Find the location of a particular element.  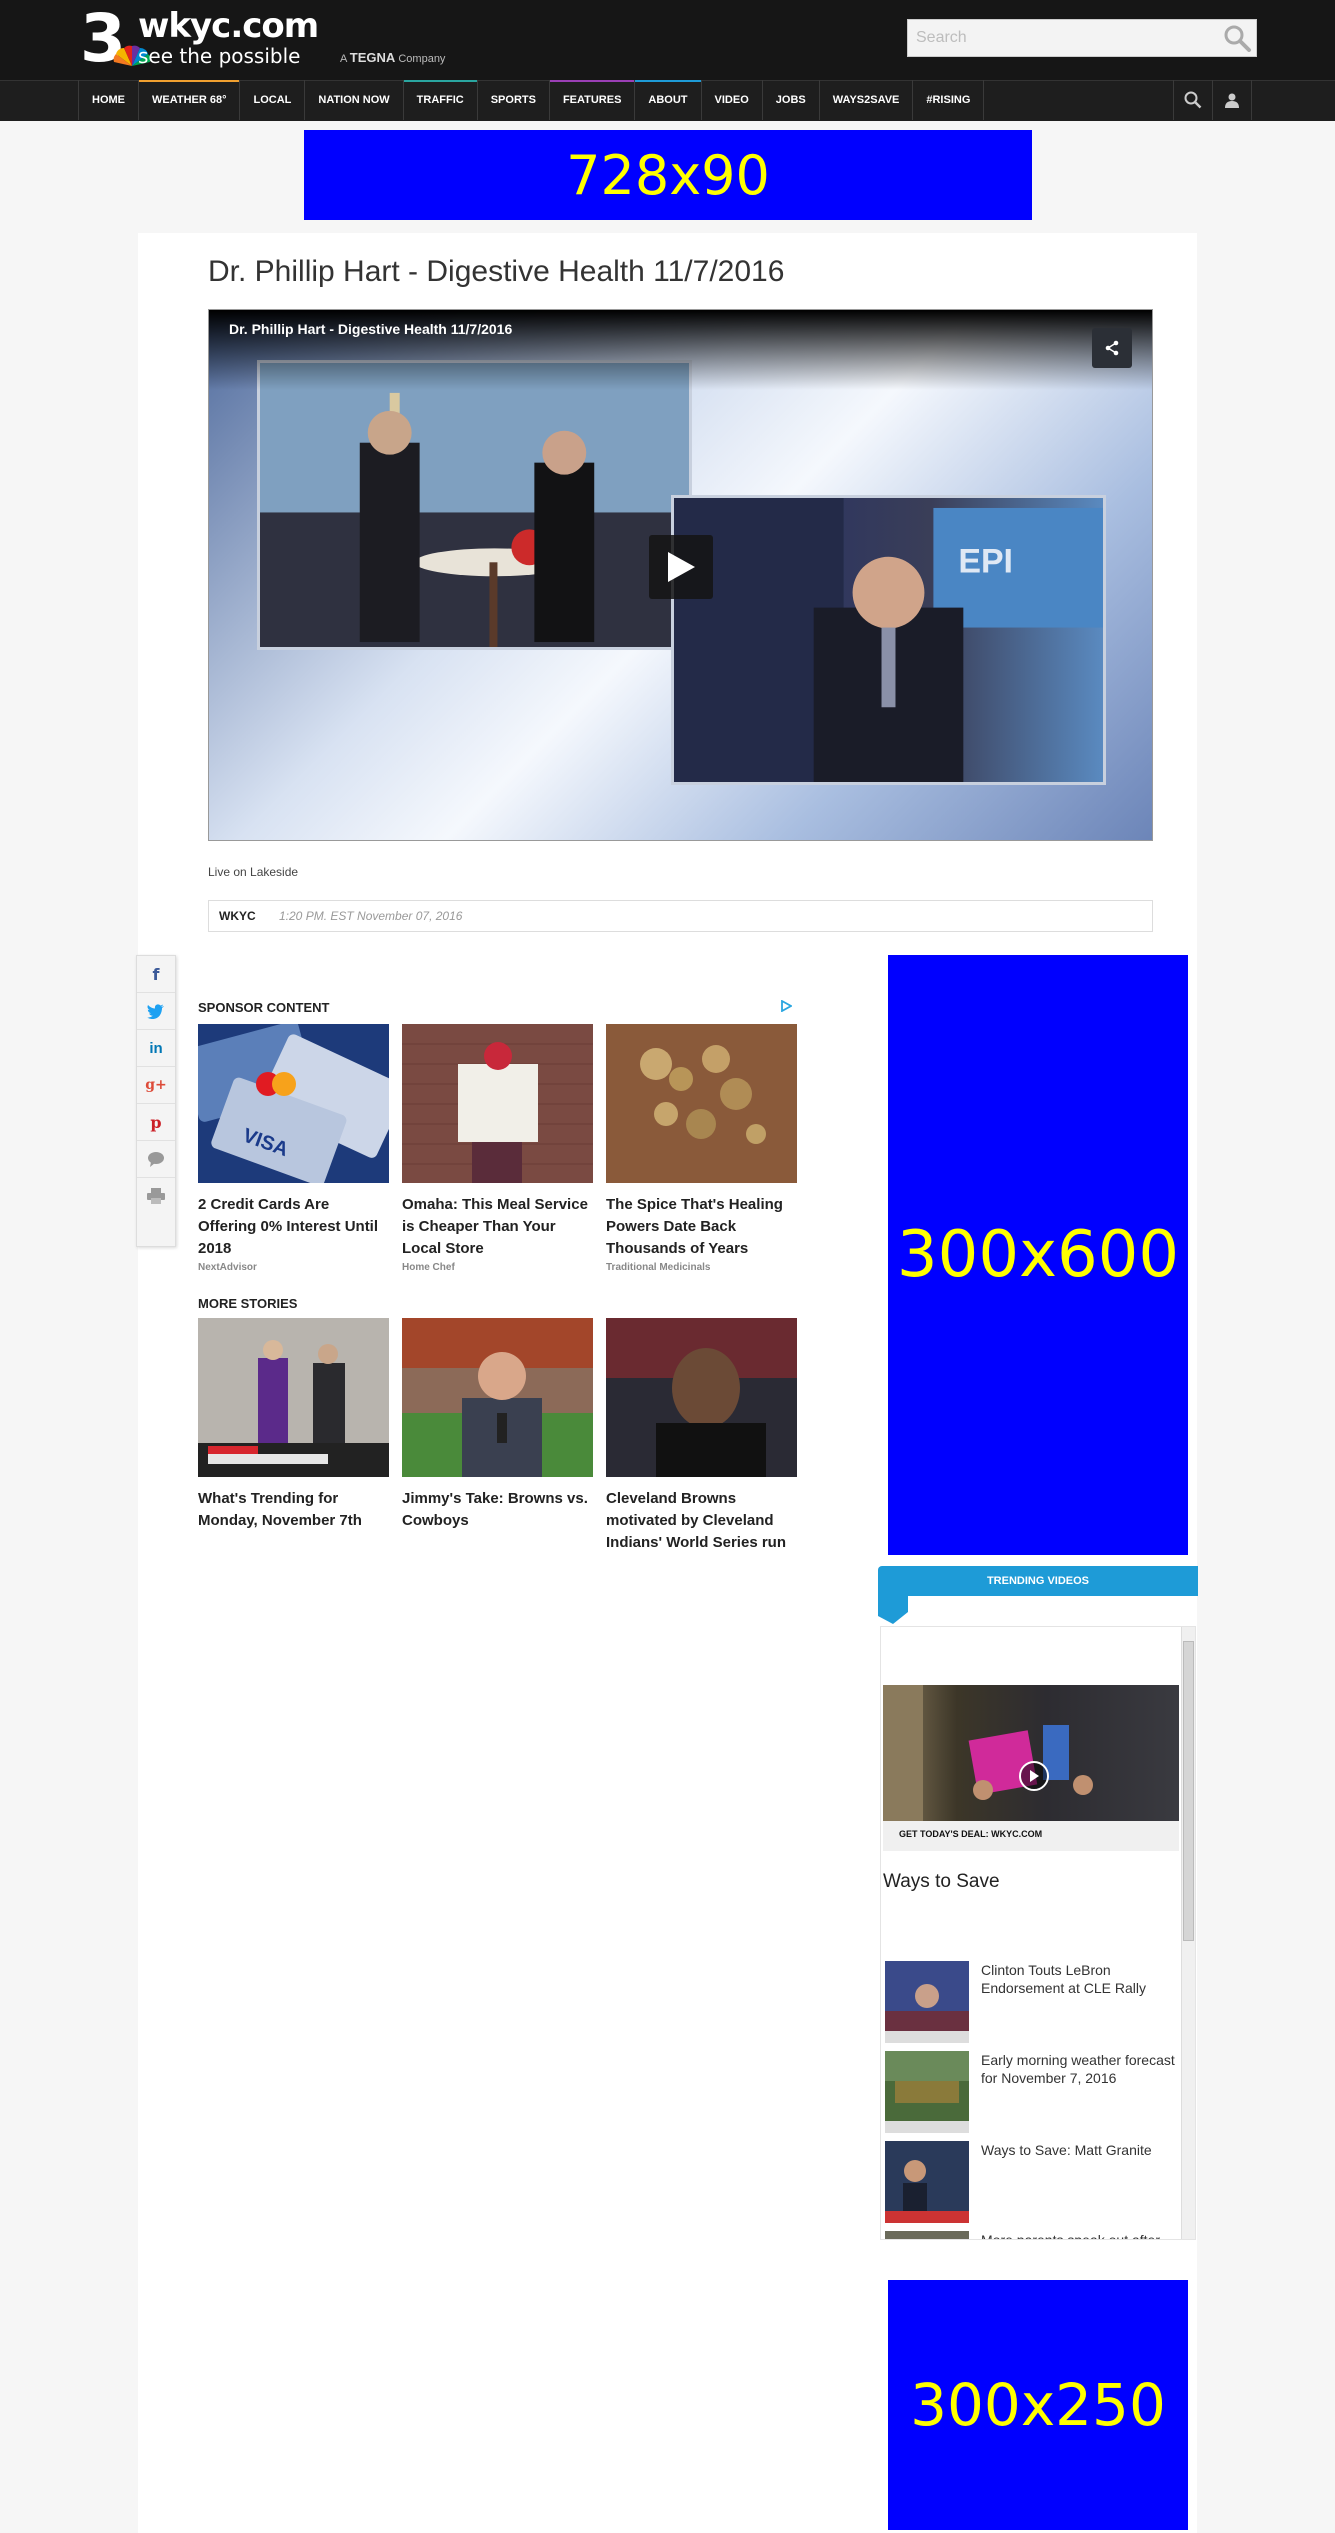

nav-item-ways2save: WAYS2SAVE is located at coordinates (865, 100).